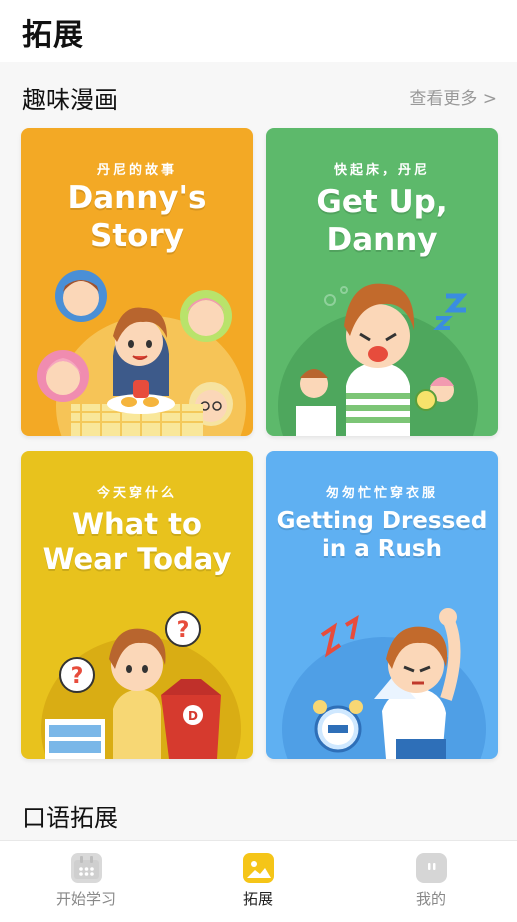  What do you see at coordinates (193, 716) in the screenshot?
I see `svg-text: D` at bounding box center [193, 716].